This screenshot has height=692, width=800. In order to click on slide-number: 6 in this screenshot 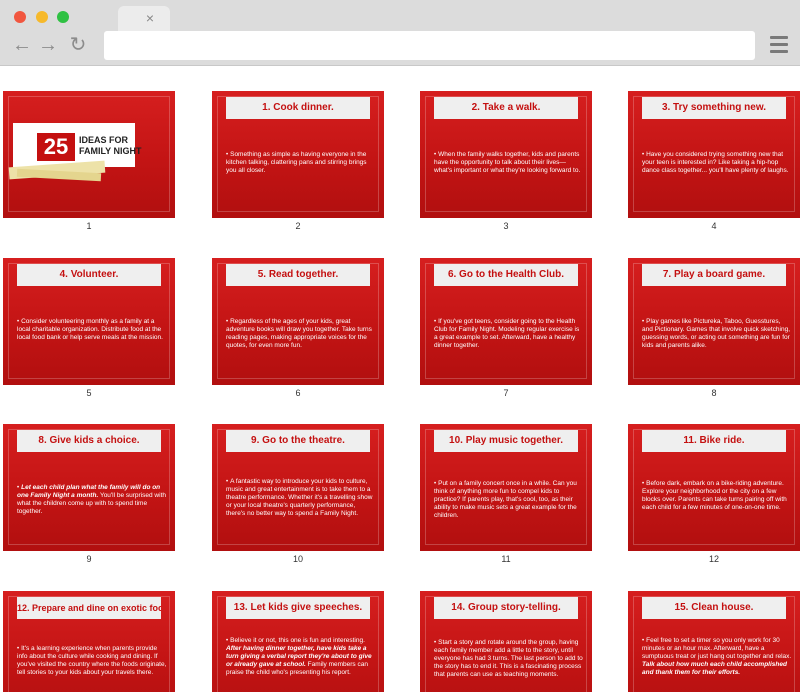, I will do `click(298, 393)`.